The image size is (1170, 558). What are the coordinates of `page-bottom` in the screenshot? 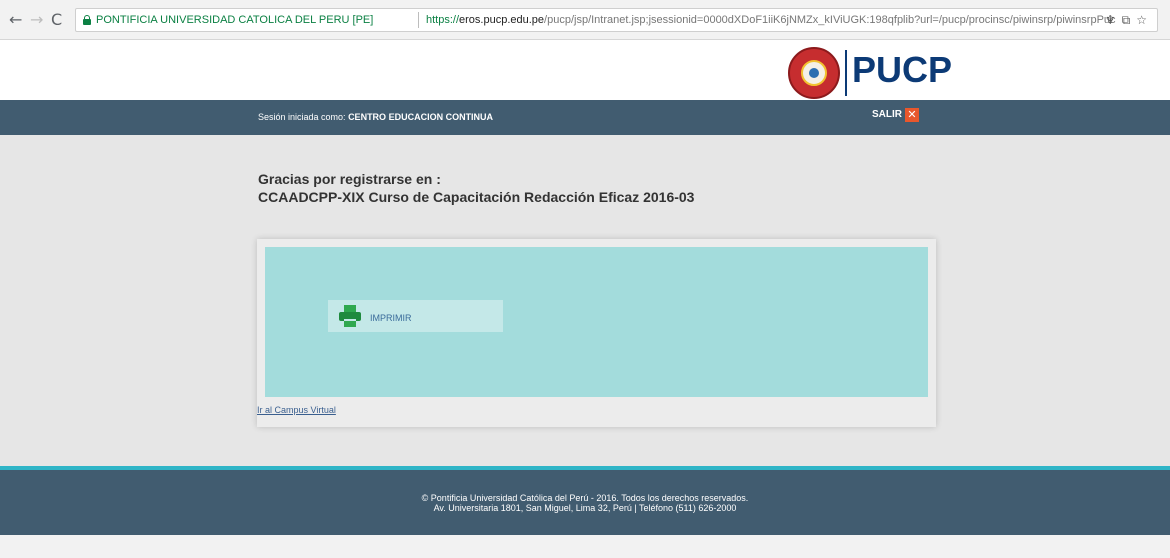 It's located at (585, 546).